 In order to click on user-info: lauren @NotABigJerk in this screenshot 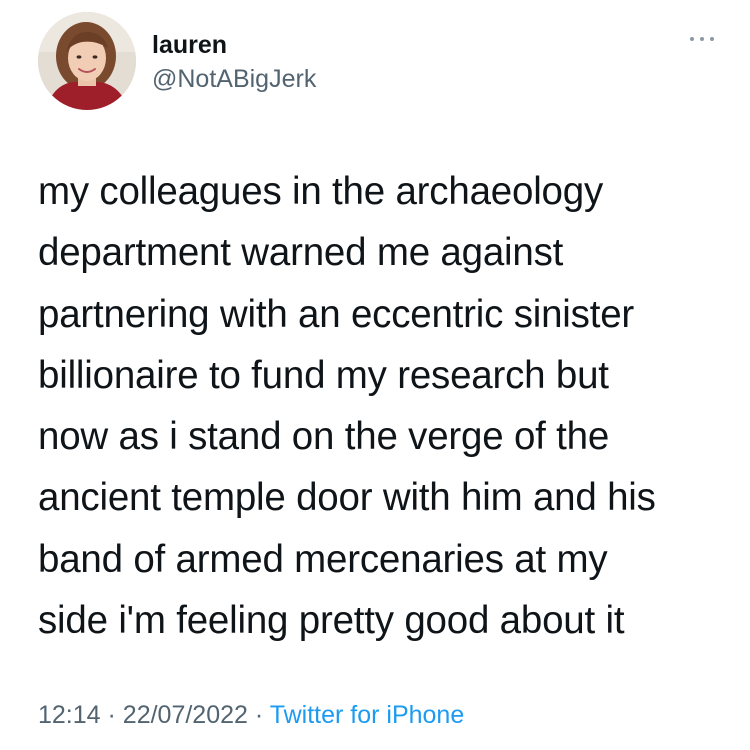, I will do `click(234, 63)`.